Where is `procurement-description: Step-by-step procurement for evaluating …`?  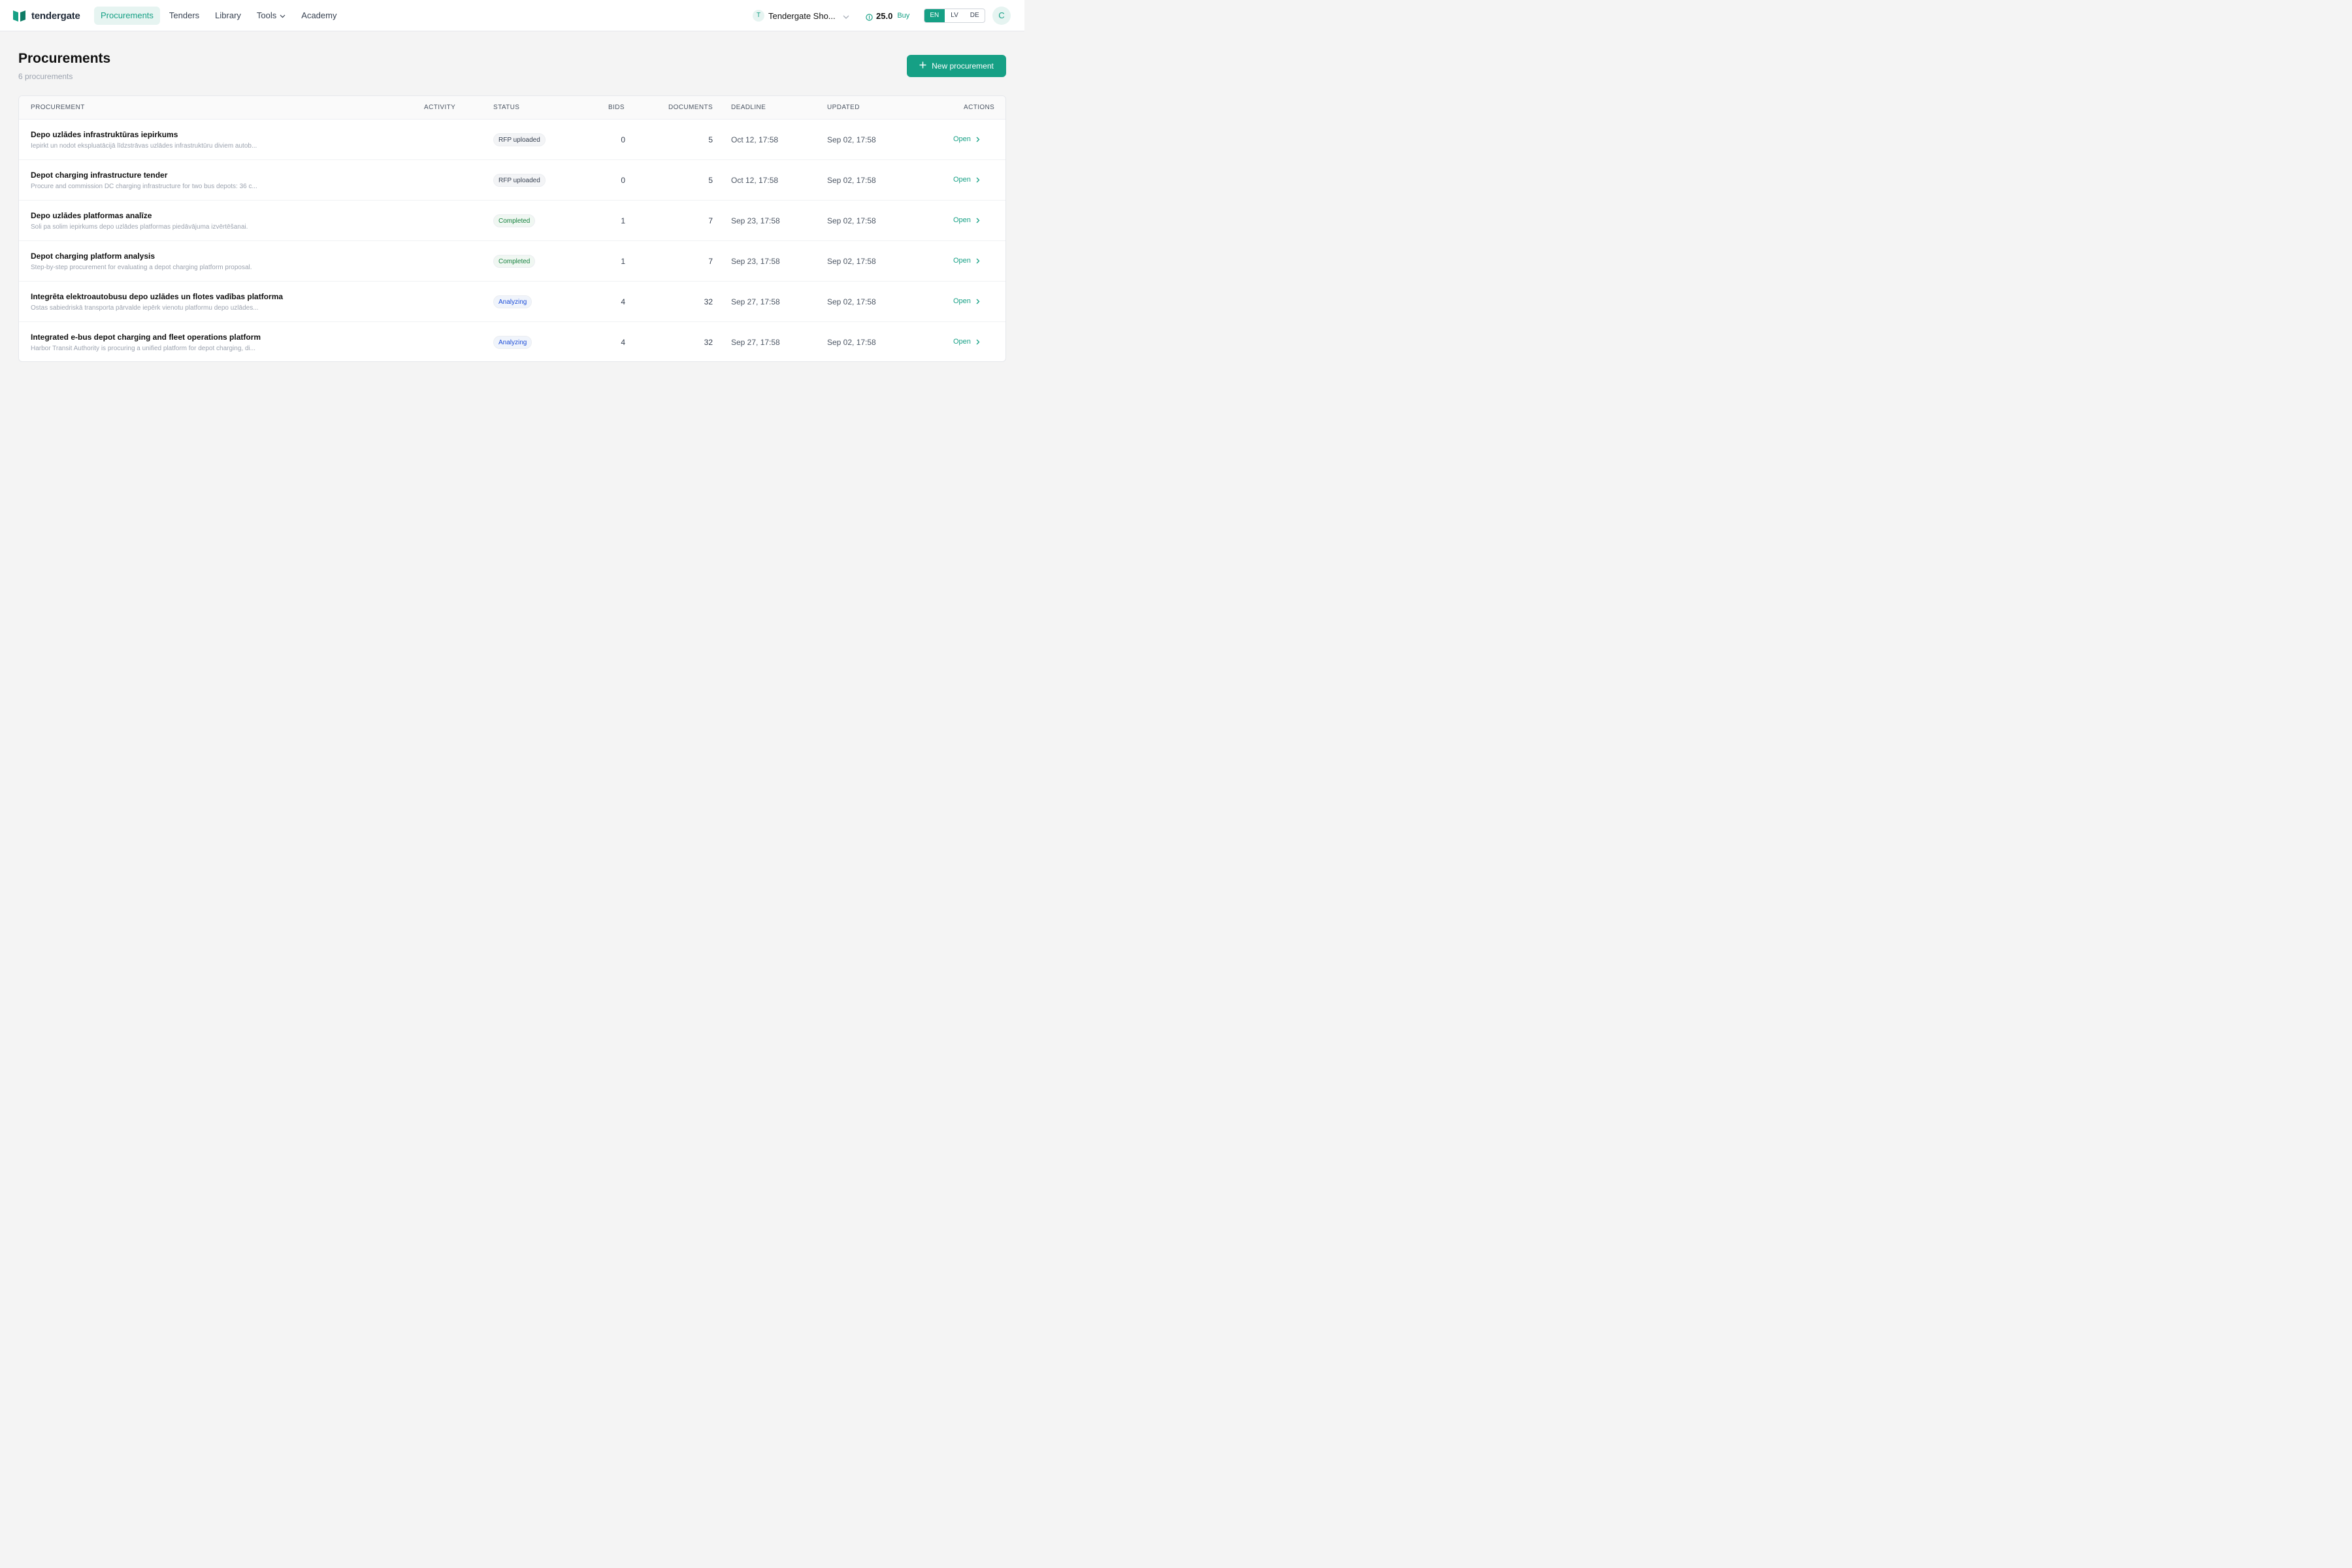
procurement-description: Step-by-step procurement for evaluating … is located at coordinates (141, 267).